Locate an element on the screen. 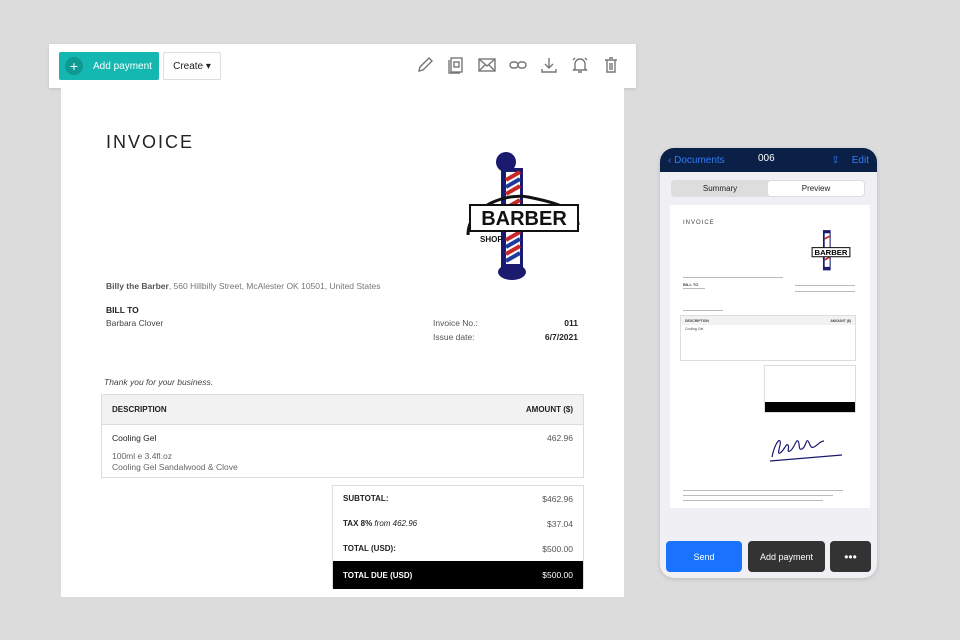 The height and width of the screenshot is (640, 960). back-button: ‹ Documents is located at coordinates (696, 160).